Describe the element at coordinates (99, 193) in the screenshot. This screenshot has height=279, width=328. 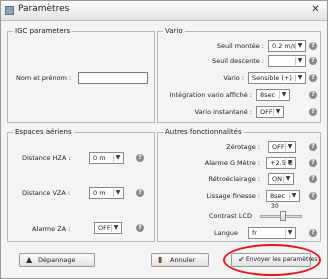
I see `distance-vza-value: 0 m` at that location.